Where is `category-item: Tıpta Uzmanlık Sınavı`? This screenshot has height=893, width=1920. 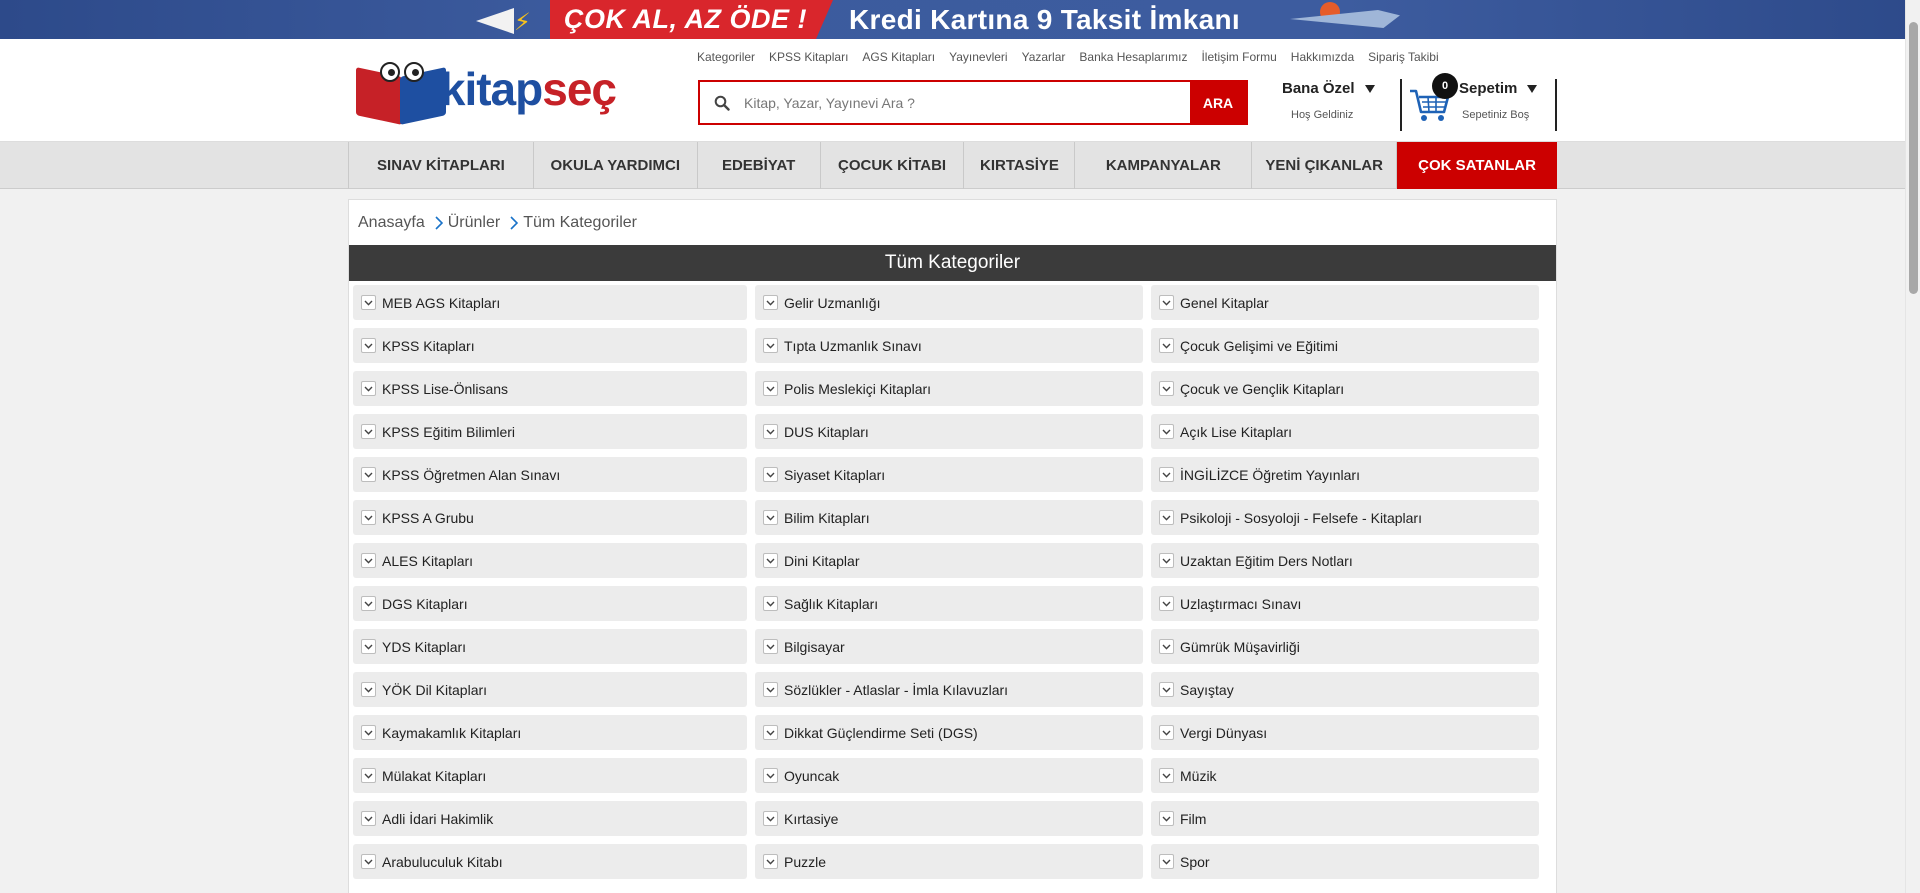 category-item: Tıpta Uzmanlık Sınavı is located at coordinates (949, 345).